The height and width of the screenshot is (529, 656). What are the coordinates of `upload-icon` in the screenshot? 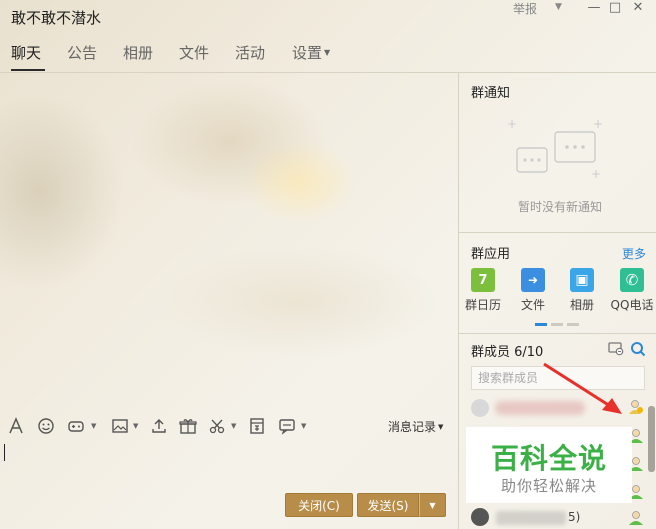 It's located at (159, 426).